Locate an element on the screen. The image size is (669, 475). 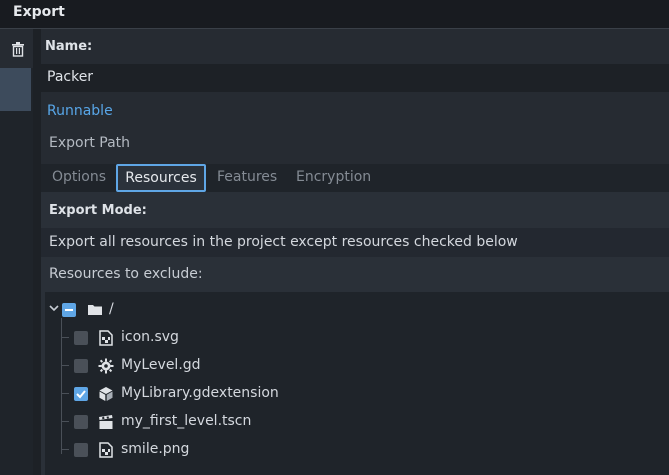
name-label: Name: is located at coordinates (69, 46).